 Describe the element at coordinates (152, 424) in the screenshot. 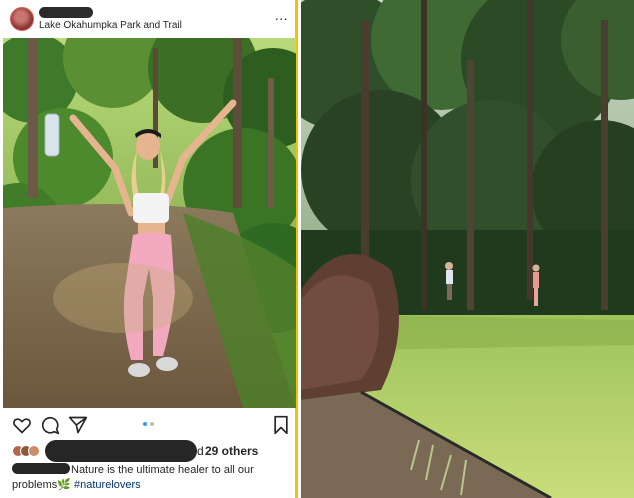

I see `carousel-dot` at that location.